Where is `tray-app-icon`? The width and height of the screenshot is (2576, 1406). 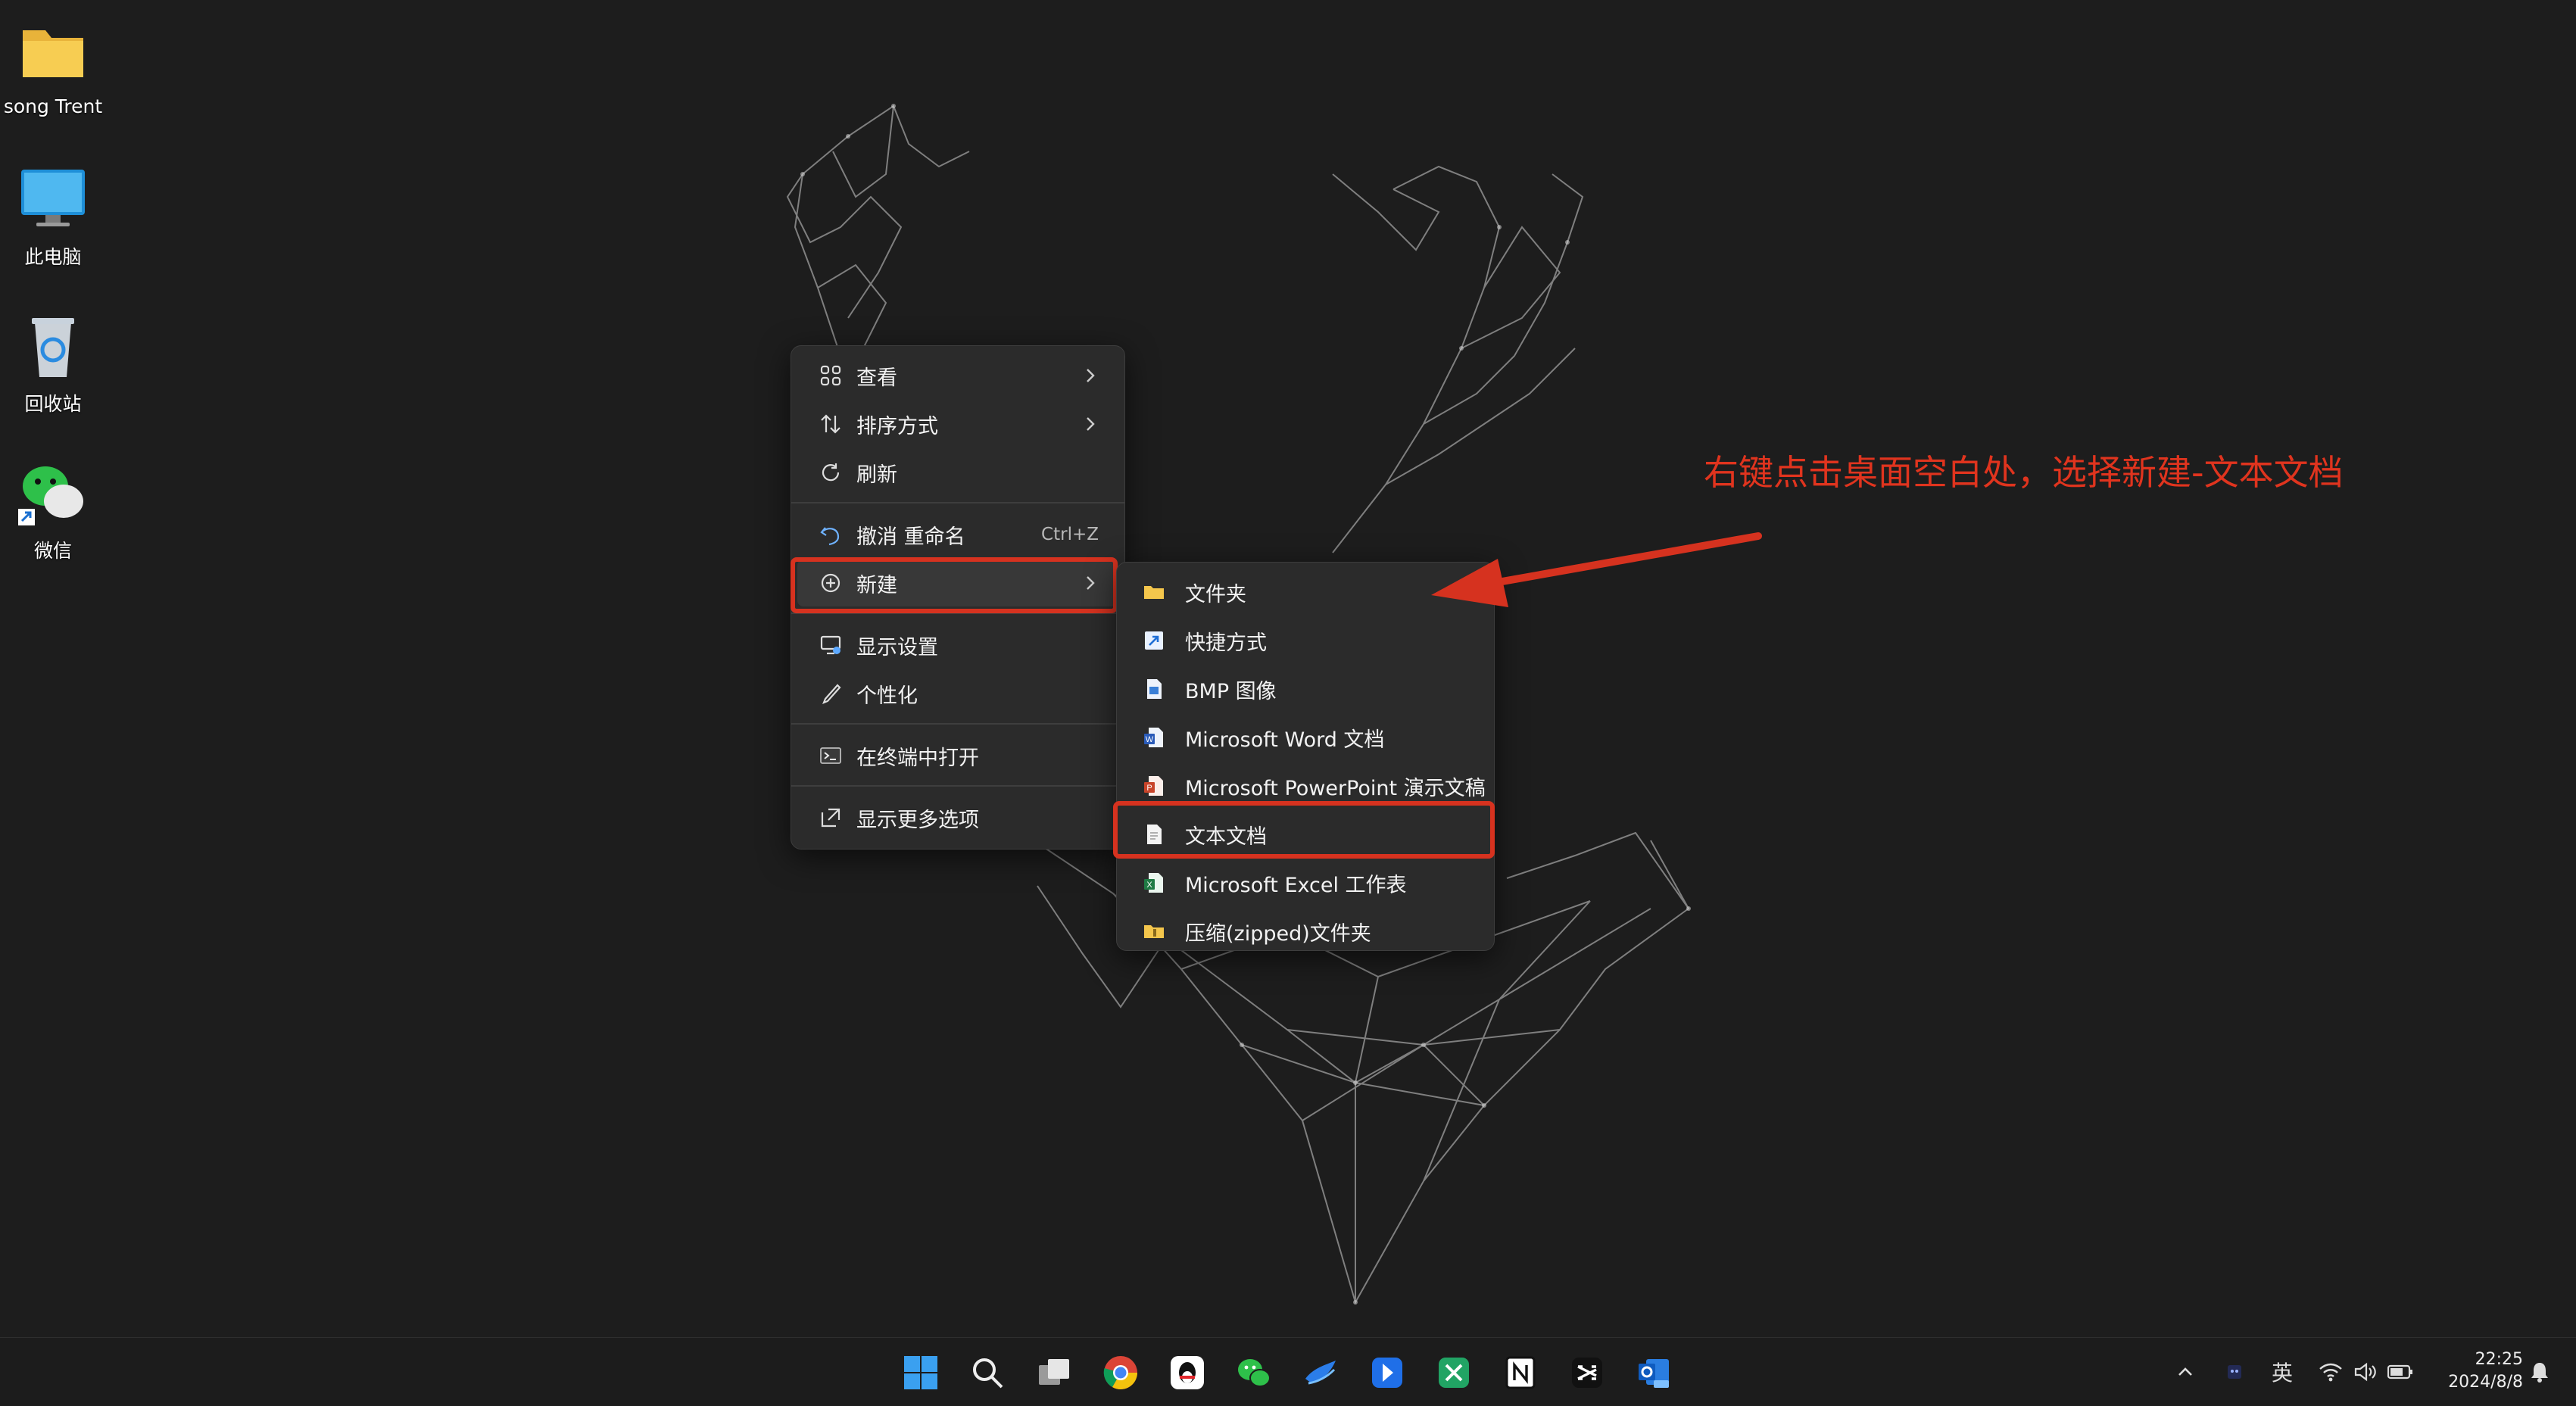 tray-app-icon is located at coordinates (2234, 1372).